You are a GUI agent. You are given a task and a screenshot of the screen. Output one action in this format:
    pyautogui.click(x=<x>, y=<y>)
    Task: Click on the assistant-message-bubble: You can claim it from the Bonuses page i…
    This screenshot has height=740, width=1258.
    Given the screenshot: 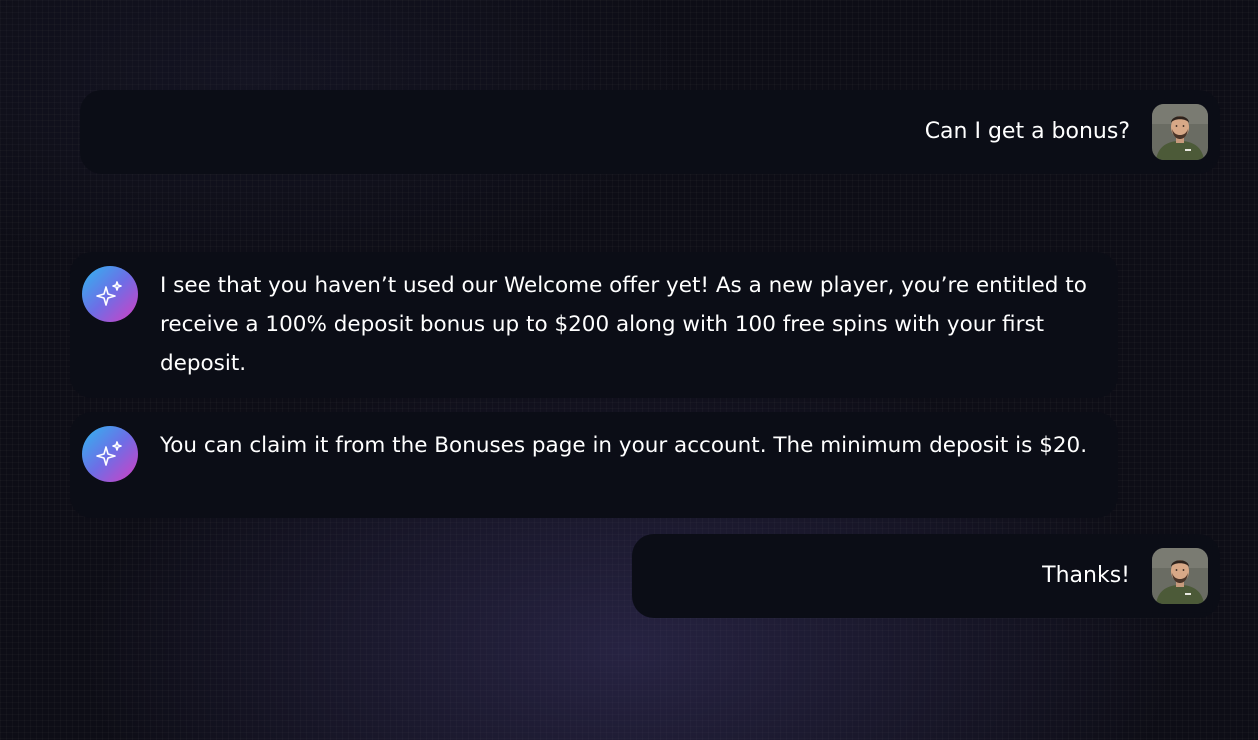 What is the action you would take?
    pyautogui.click(x=594, y=465)
    